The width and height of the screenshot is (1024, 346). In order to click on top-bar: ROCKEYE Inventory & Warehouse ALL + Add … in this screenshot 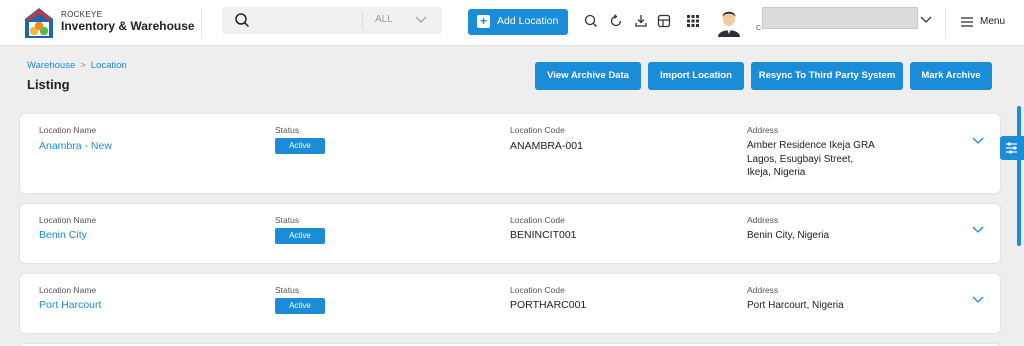, I will do `click(512, 23)`.